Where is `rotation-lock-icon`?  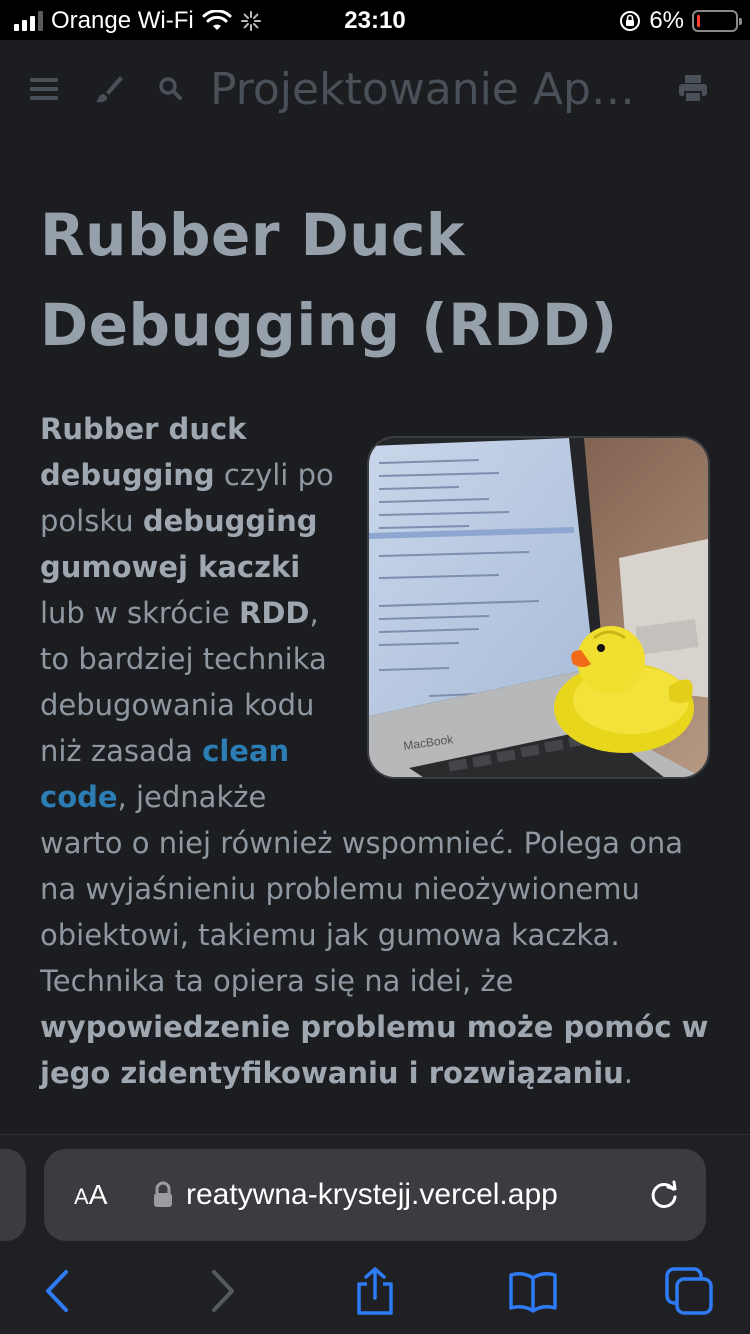
rotation-lock-icon is located at coordinates (630, 21).